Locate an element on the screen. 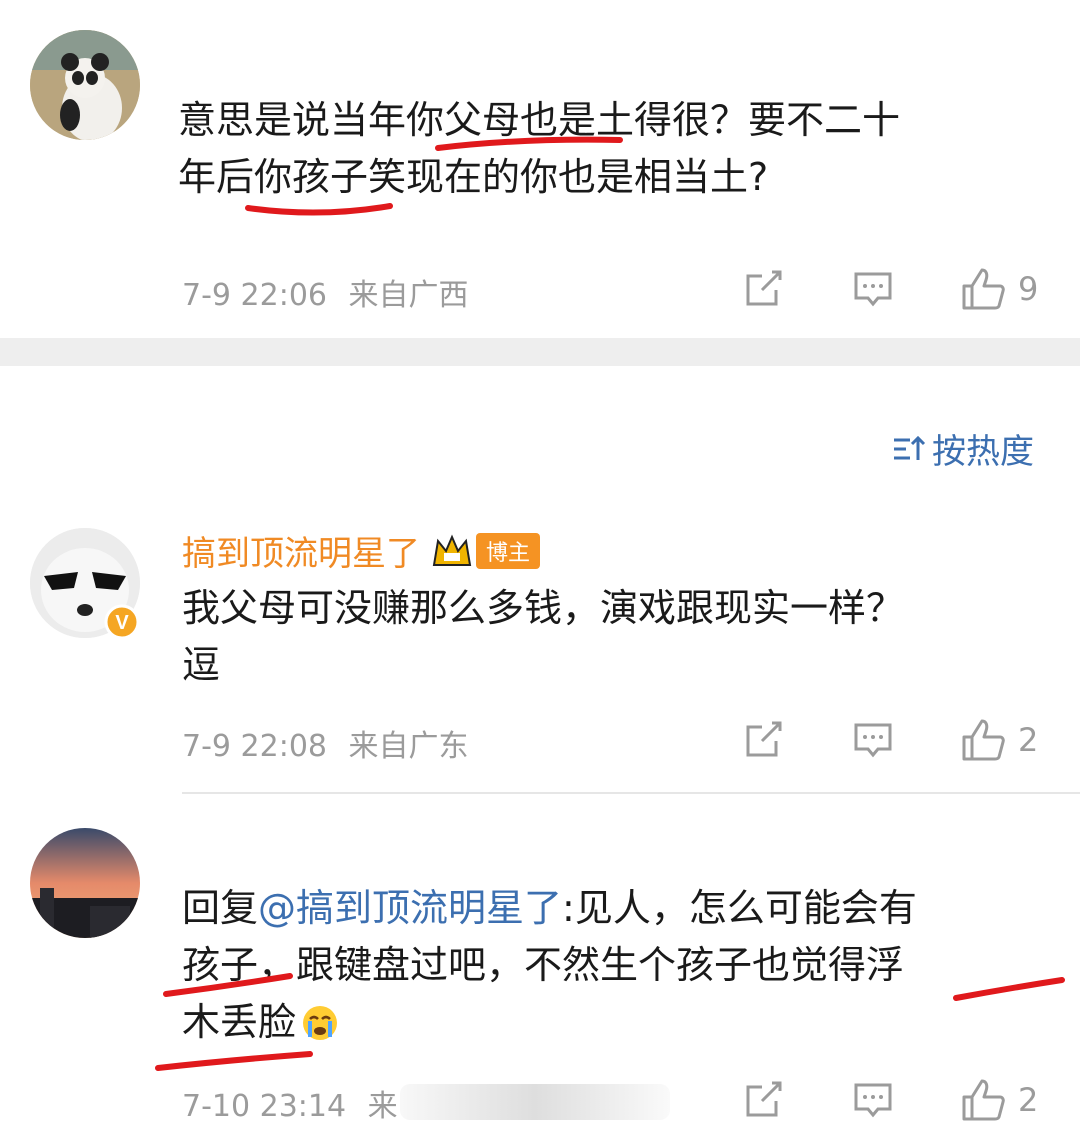 Image resolution: width=1080 pixels, height=1133 pixels. comment-location: 来自广西 is located at coordinates (408, 295).